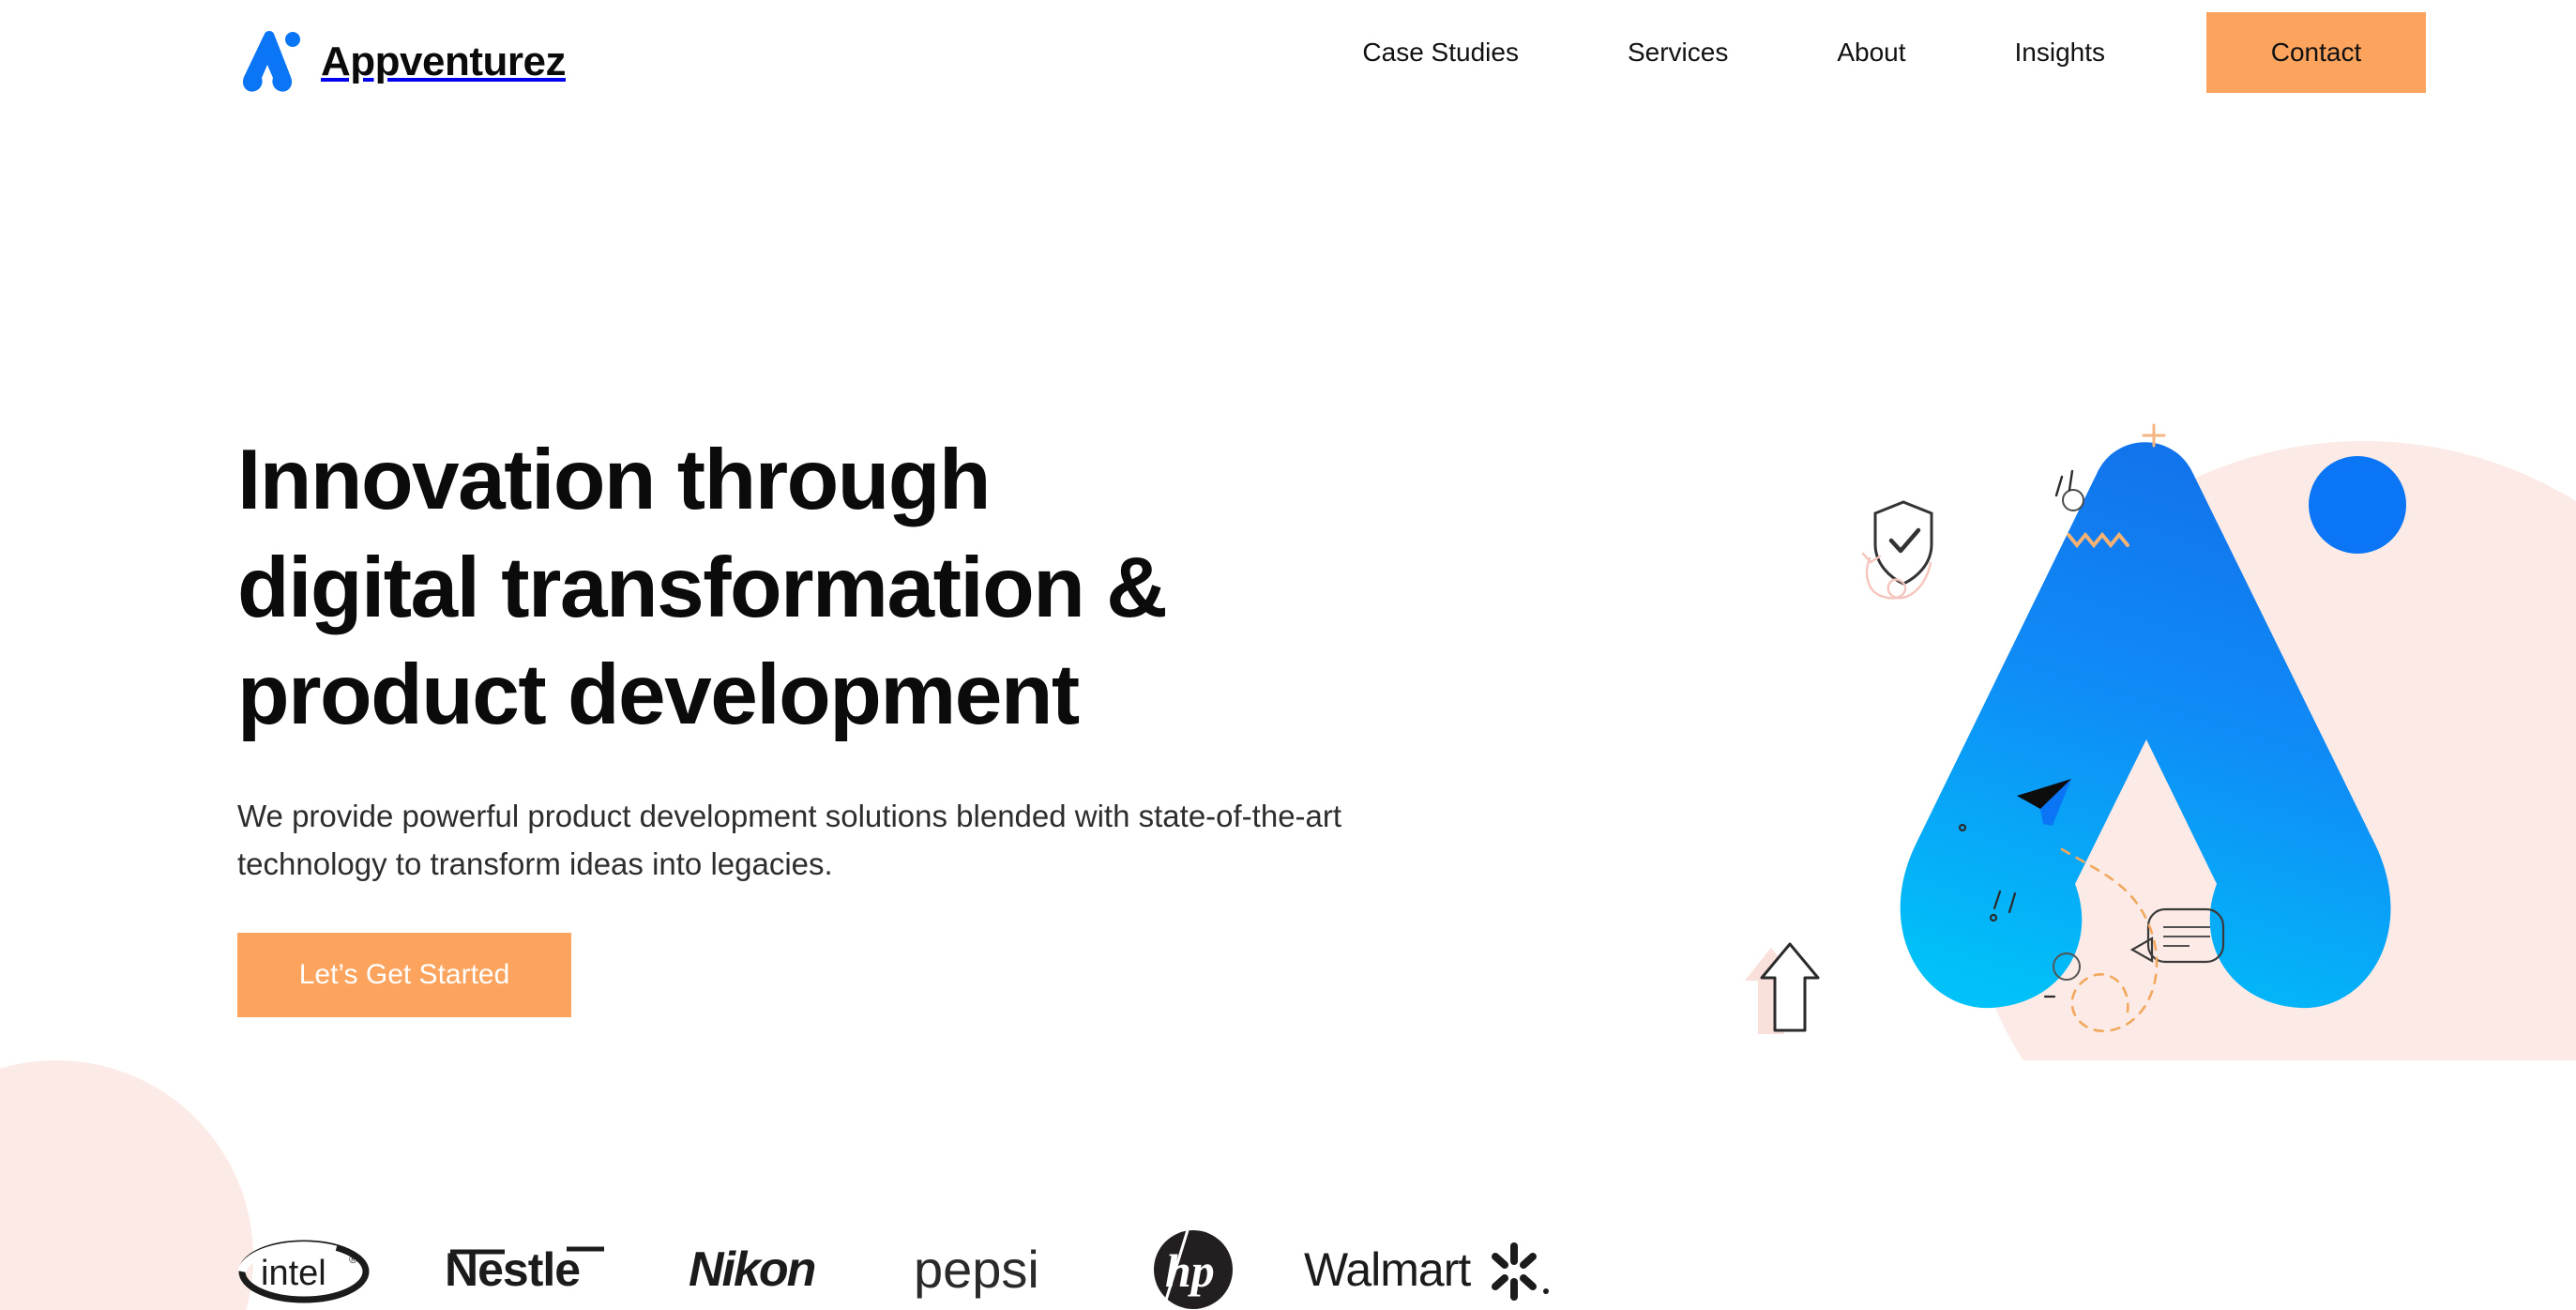 This screenshot has height=1310, width=2576. I want to click on client-logo-pepsi: pepsi, so click(998, 1270).